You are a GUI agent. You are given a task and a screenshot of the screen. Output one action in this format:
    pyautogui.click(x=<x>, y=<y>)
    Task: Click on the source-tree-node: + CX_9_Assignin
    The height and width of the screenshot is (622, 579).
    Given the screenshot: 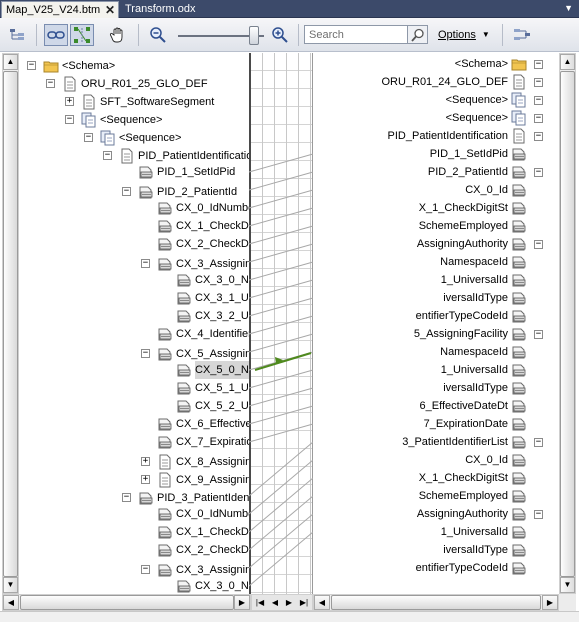 What is the action you would take?
    pyautogui.click(x=193, y=478)
    